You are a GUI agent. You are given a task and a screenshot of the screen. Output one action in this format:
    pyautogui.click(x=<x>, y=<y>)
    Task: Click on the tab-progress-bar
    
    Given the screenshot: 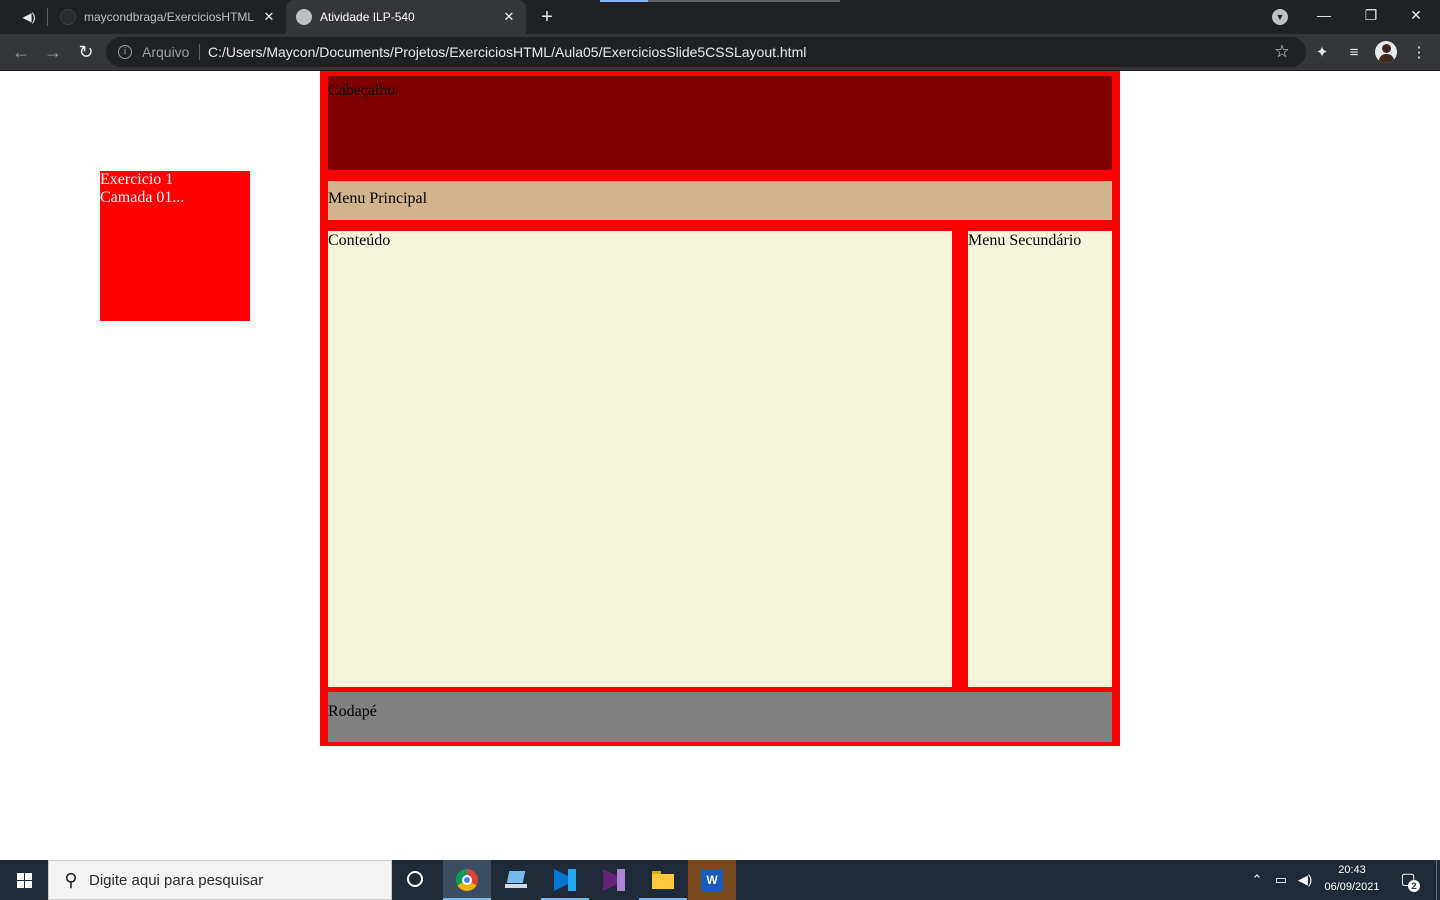 What is the action you would take?
    pyautogui.click(x=720, y=1)
    